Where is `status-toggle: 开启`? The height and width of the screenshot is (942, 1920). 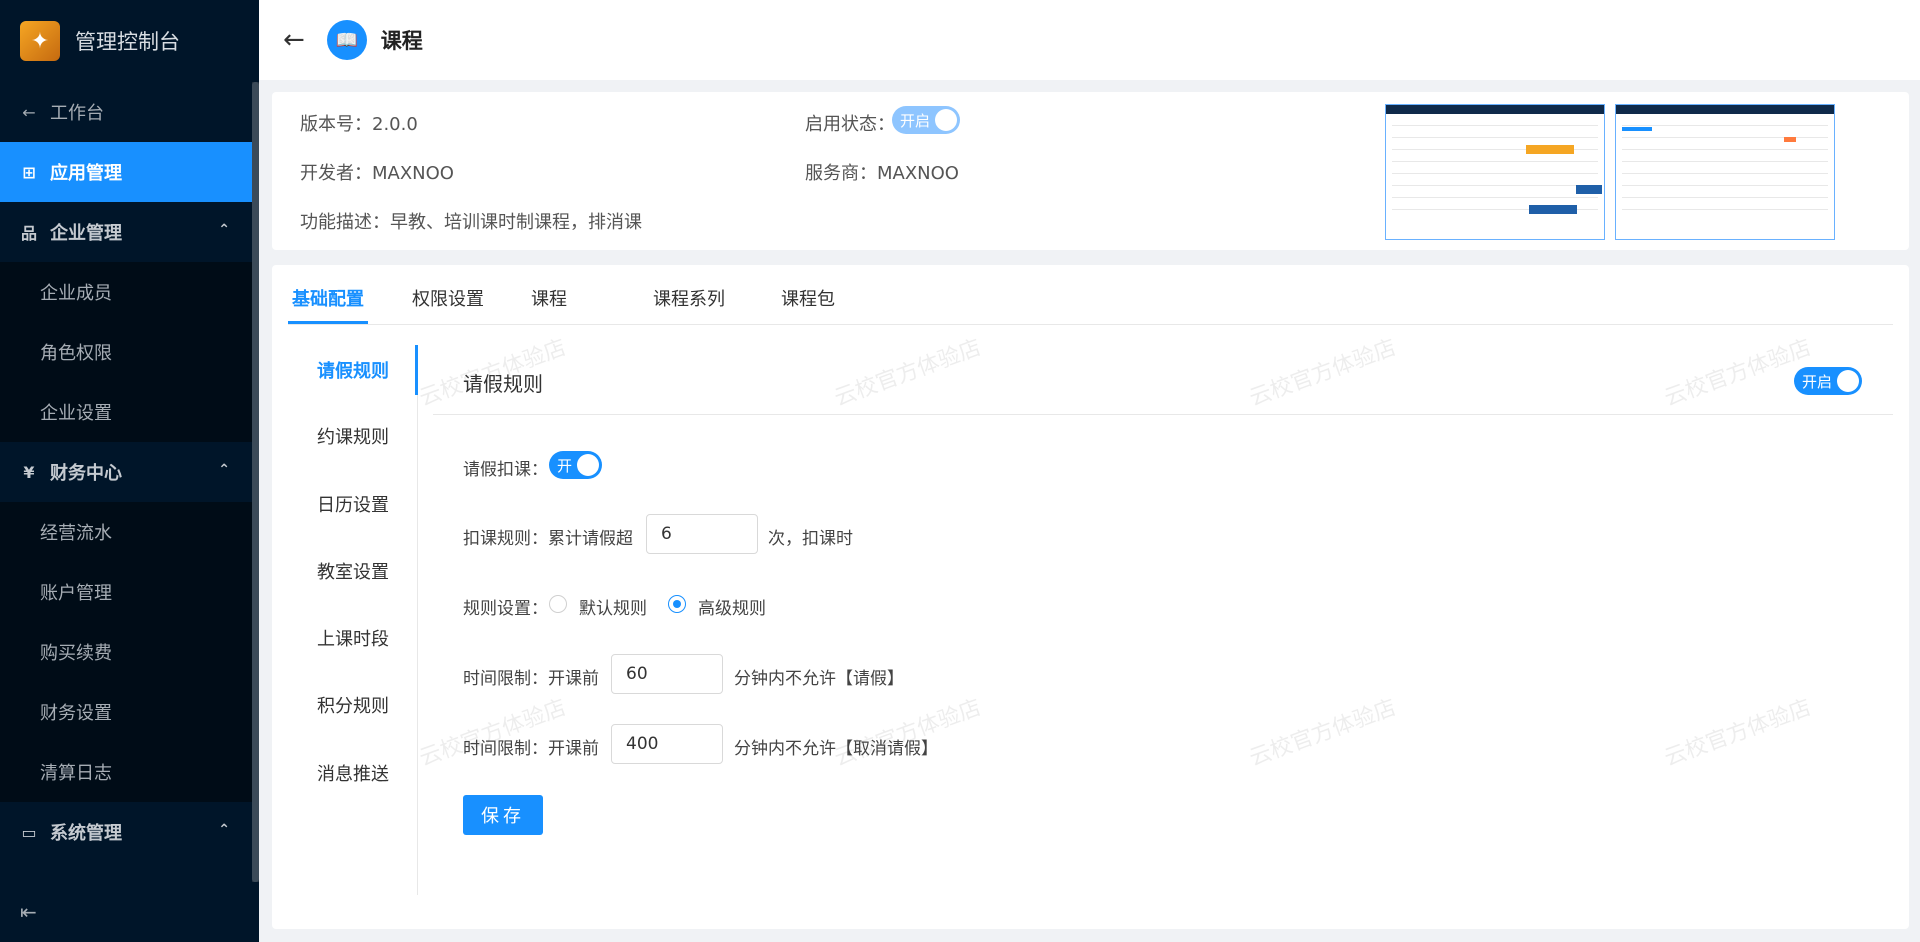 status-toggle: 开启 is located at coordinates (926, 120).